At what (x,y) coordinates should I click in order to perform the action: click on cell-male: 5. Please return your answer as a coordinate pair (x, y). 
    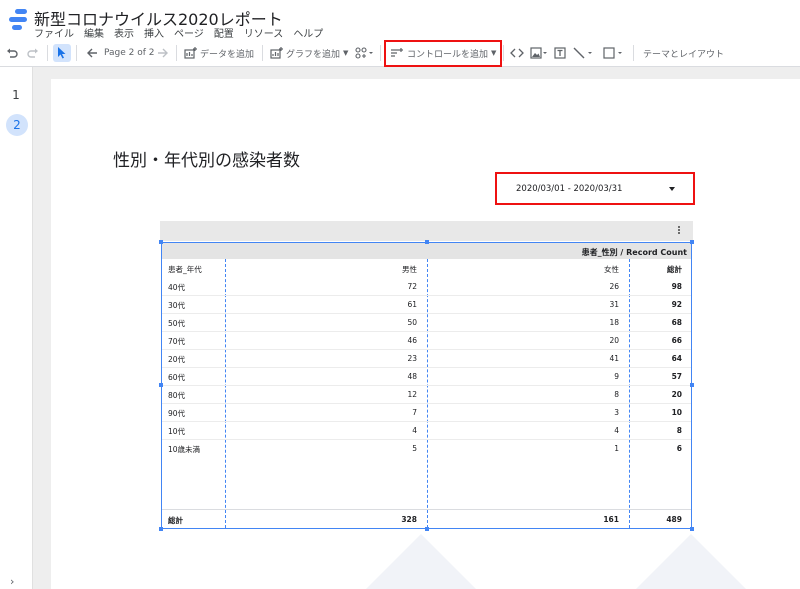
    Looking at the image, I should click on (414, 448).